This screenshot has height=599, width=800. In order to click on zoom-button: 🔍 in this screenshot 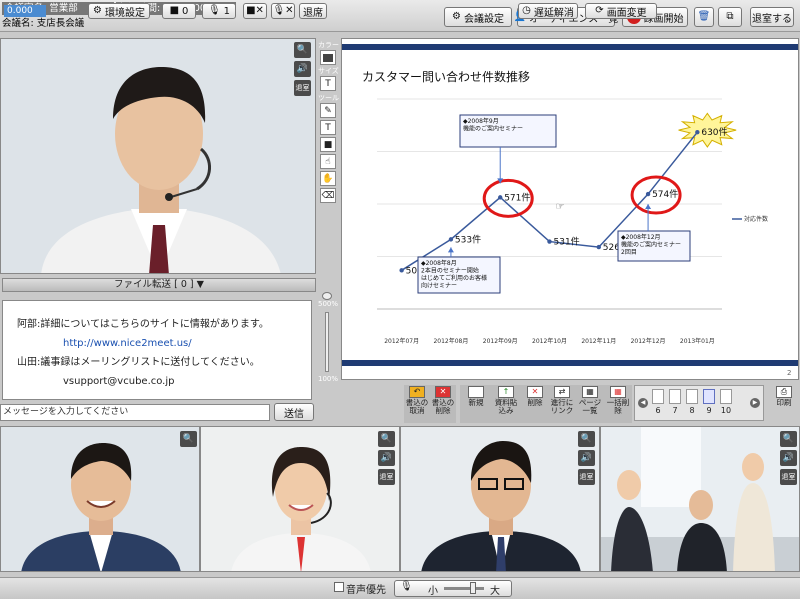, I will do `click(302, 50)`.